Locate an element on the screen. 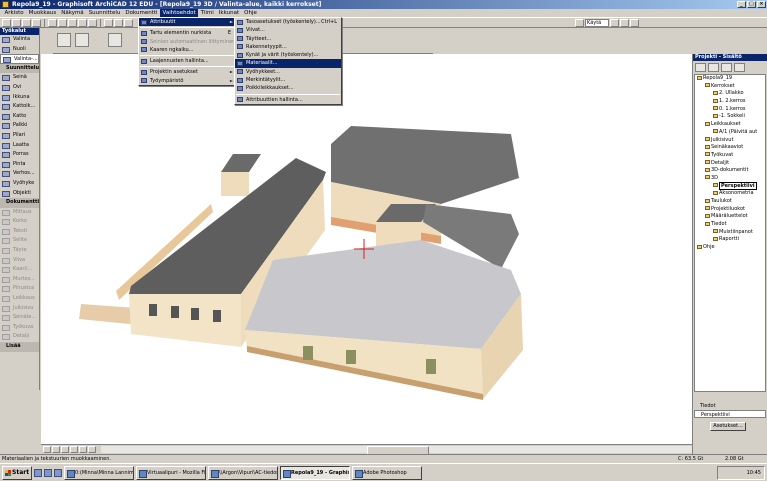 This screenshot has height=481, width=767. horizontal-scrollbar is located at coordinates (396, 450).